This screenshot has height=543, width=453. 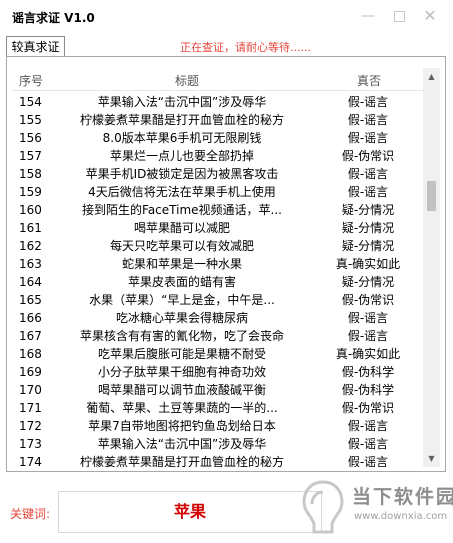 I want to click on row-number: 174, so click(x=30, y=461).